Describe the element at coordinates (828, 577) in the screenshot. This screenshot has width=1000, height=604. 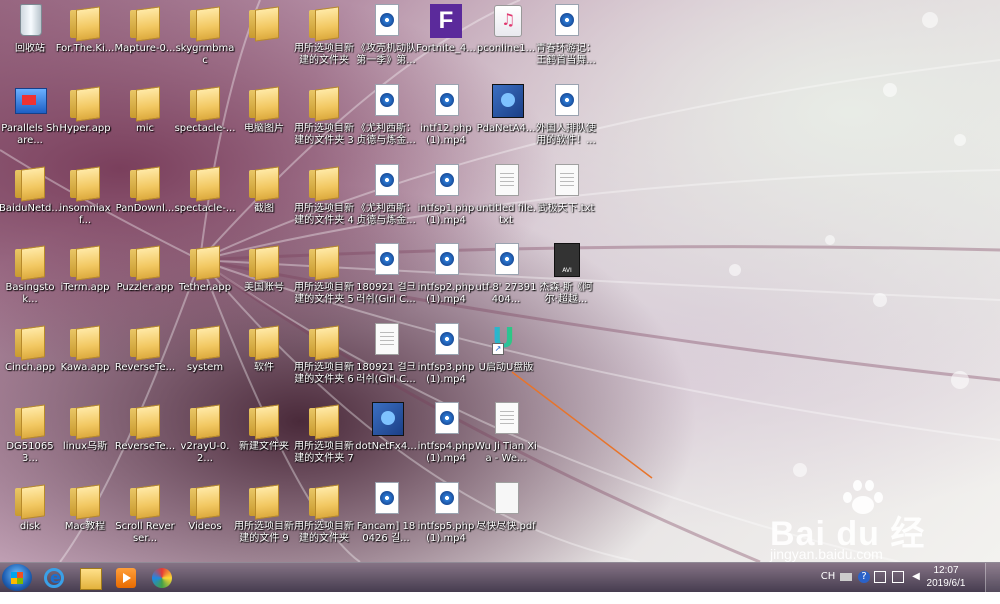
I see `language-indicator: CH` at that location.